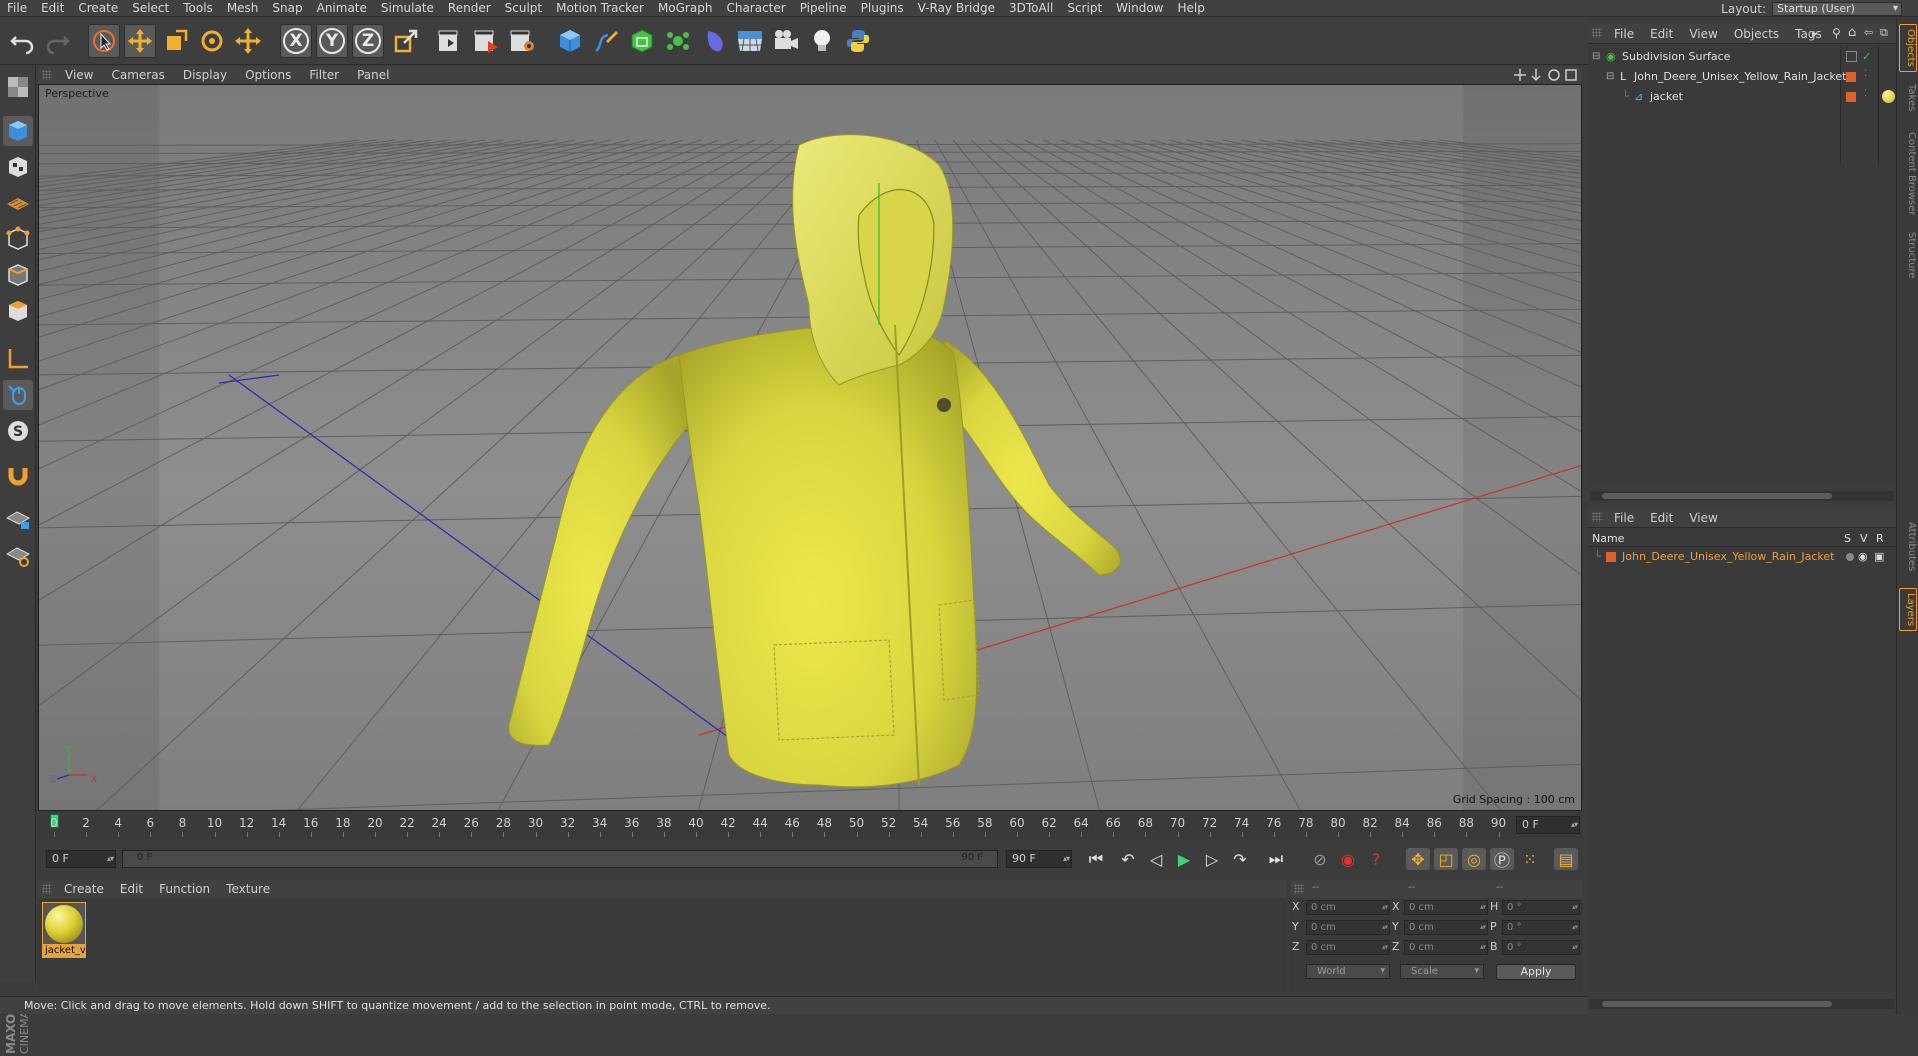 The image size is (1918, 1056). Describe the element at coordinates (1868, 32) in the screenshot. I see `back-arrow-icon: ⇦` at that location.